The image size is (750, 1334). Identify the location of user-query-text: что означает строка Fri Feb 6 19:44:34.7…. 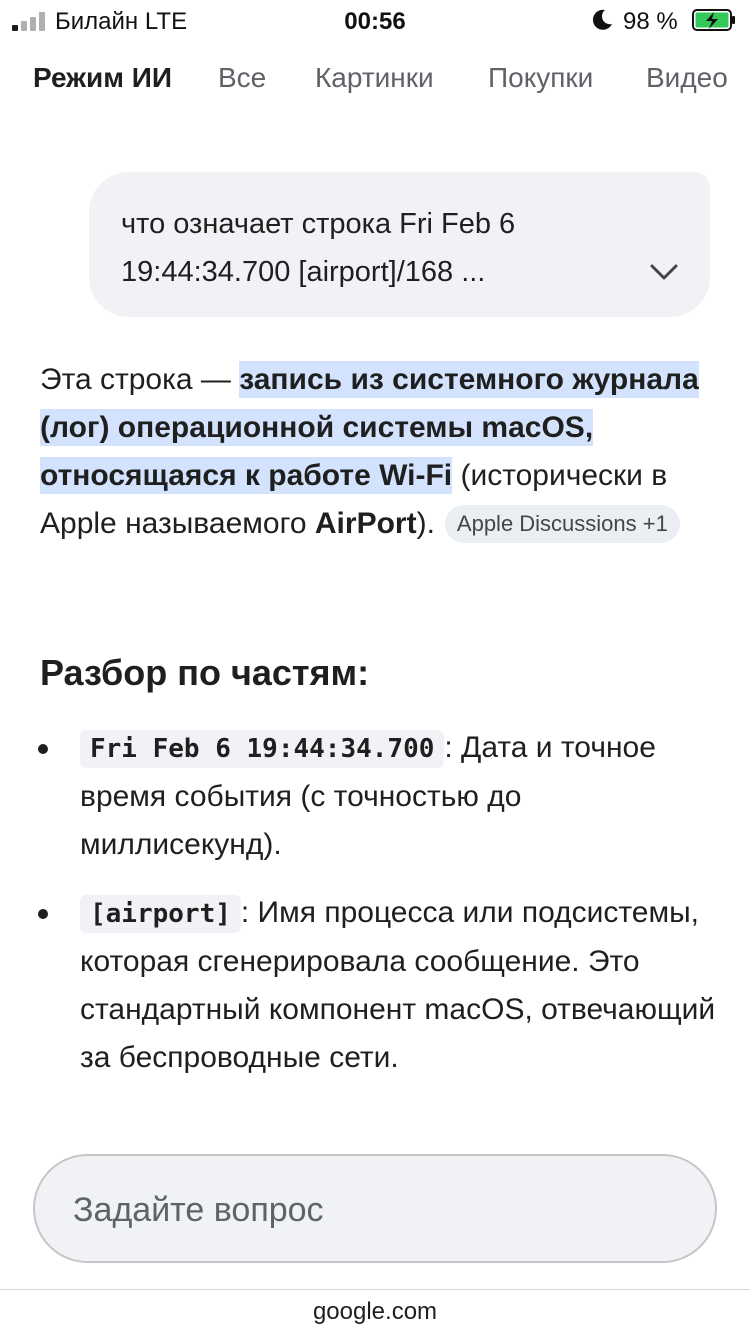
(371, 248).